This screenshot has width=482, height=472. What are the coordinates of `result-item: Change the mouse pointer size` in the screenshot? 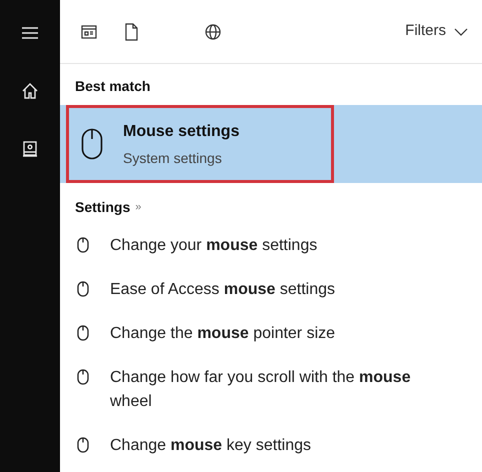 It's located at (271, 334).